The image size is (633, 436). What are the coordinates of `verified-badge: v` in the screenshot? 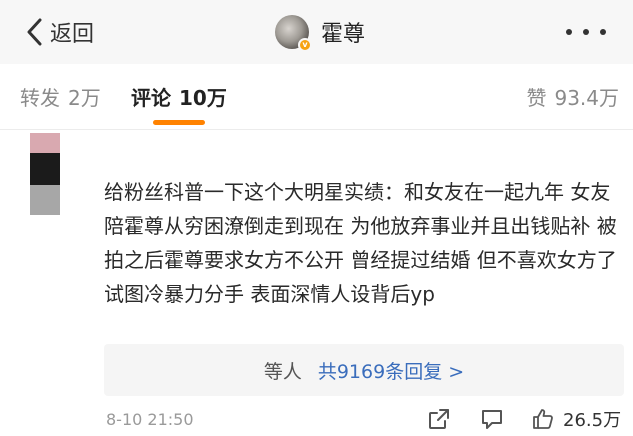 It's located at (305, 45).